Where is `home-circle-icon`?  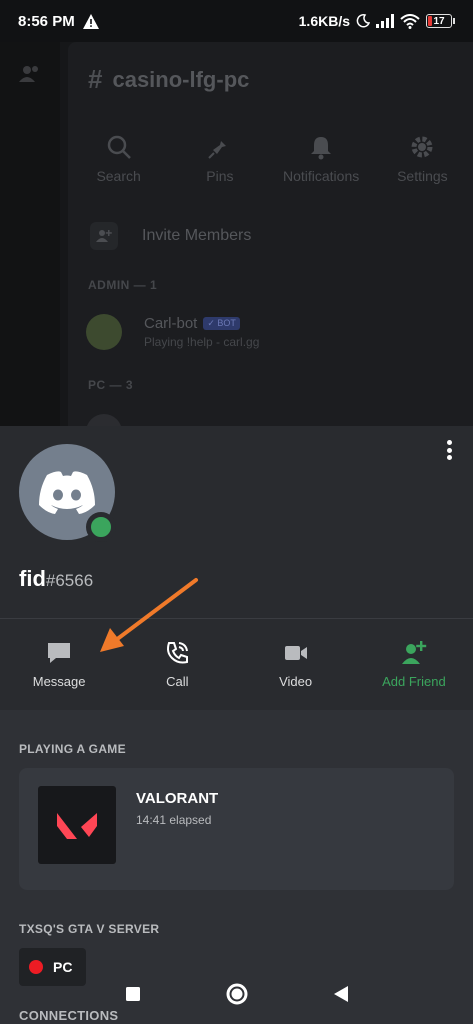
home-circle-icon is located at coordinates (236, 994).